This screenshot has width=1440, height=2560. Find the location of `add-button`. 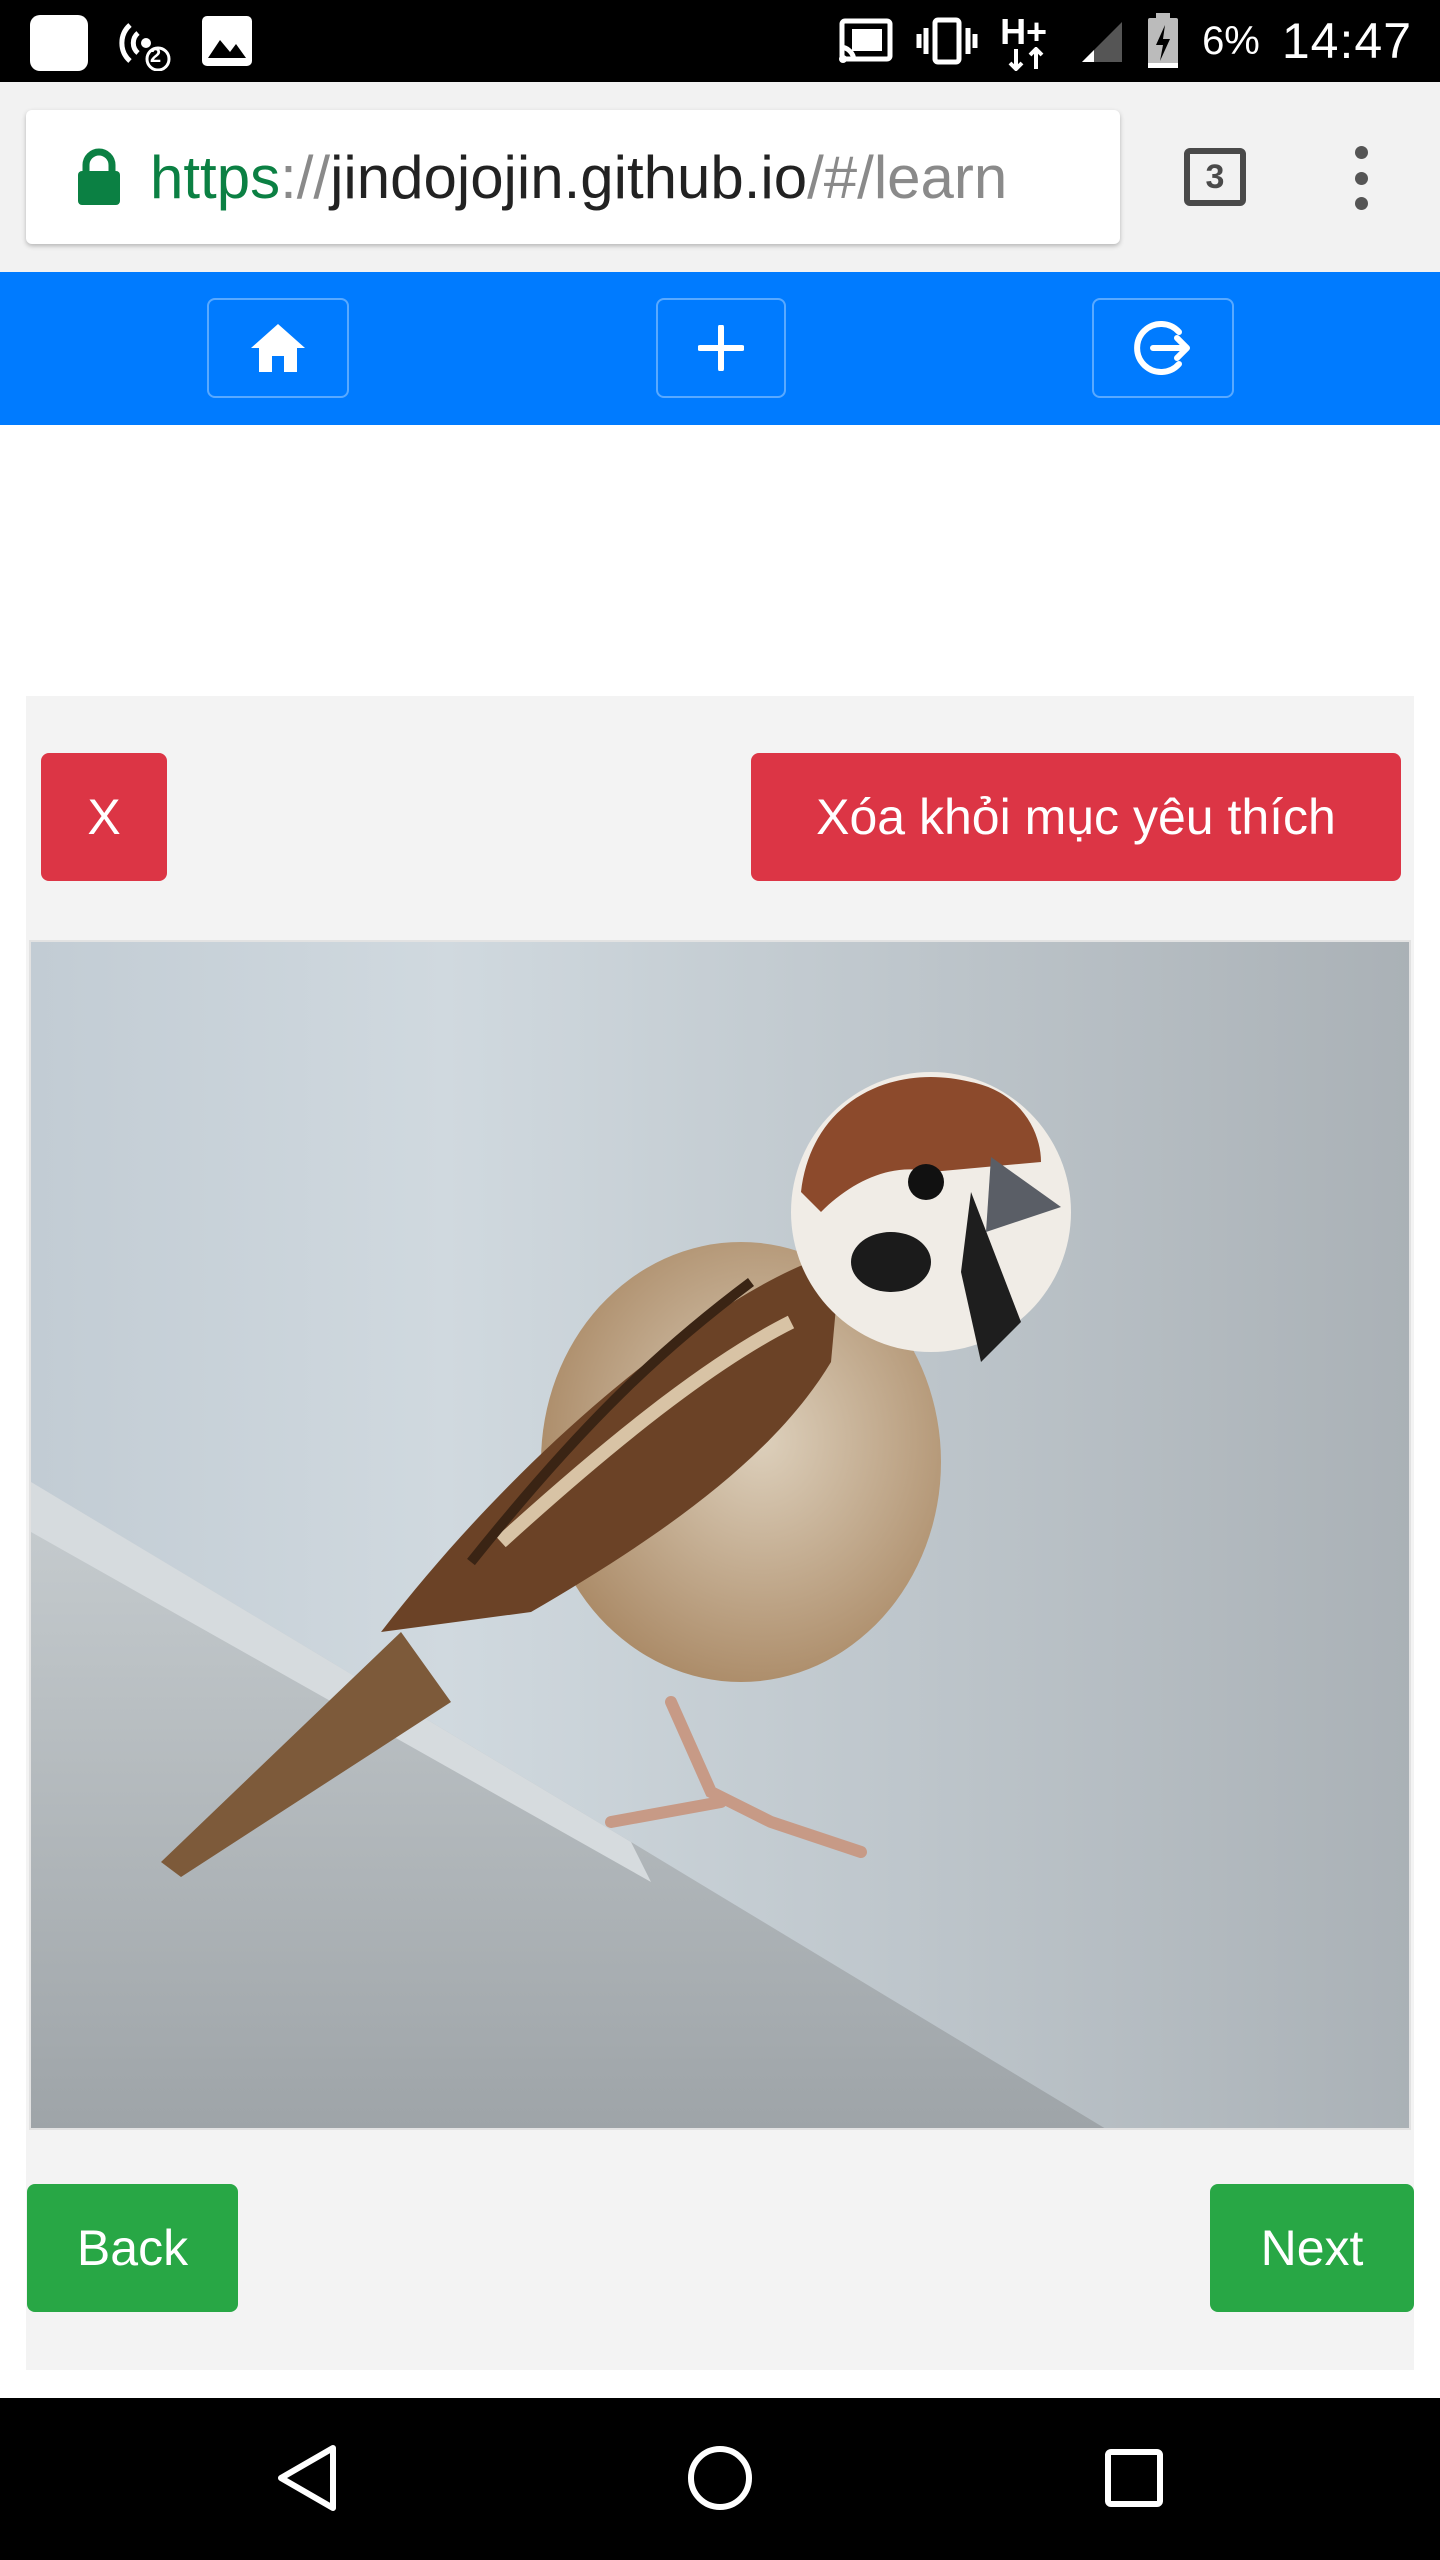

add-button is located at coordinates (721, 348).